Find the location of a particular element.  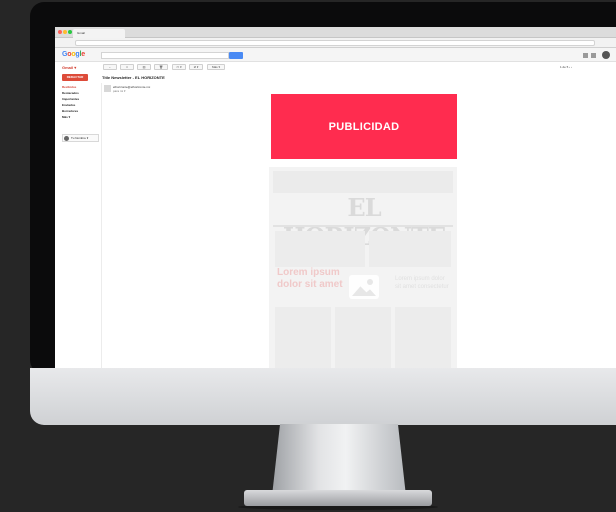

monitor-stand-neck is located at coordinates (339, 460).